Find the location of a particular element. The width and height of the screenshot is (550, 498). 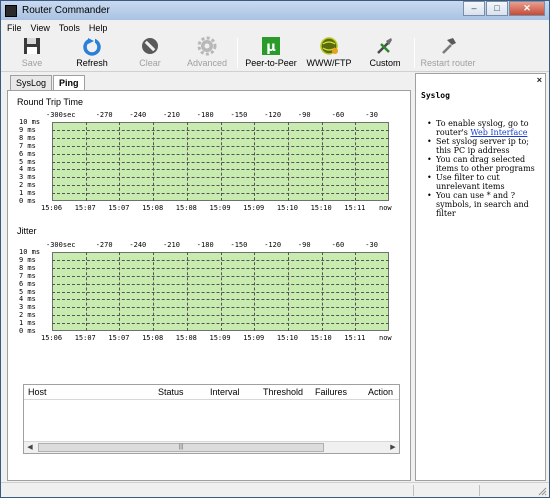

jitter-x-tick-label: 15:10 is located at coordinates (321, 338).